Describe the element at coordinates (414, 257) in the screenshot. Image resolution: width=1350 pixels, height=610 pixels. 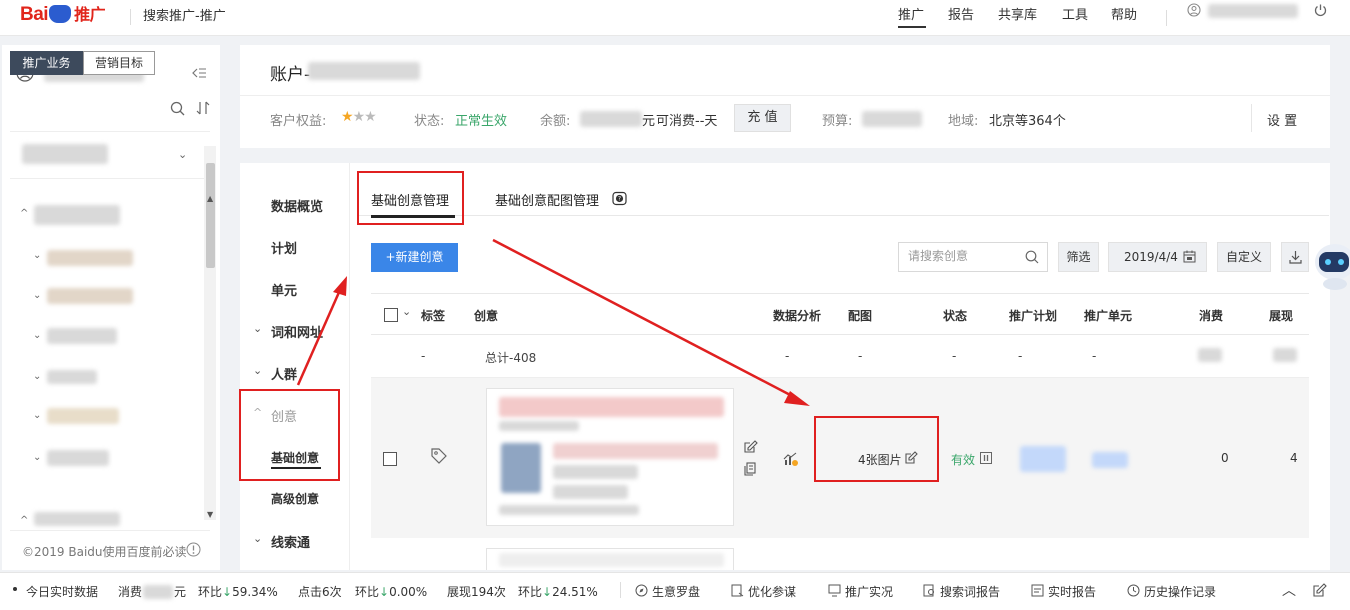
I see `new-creative-button: +新建创意` at that location.